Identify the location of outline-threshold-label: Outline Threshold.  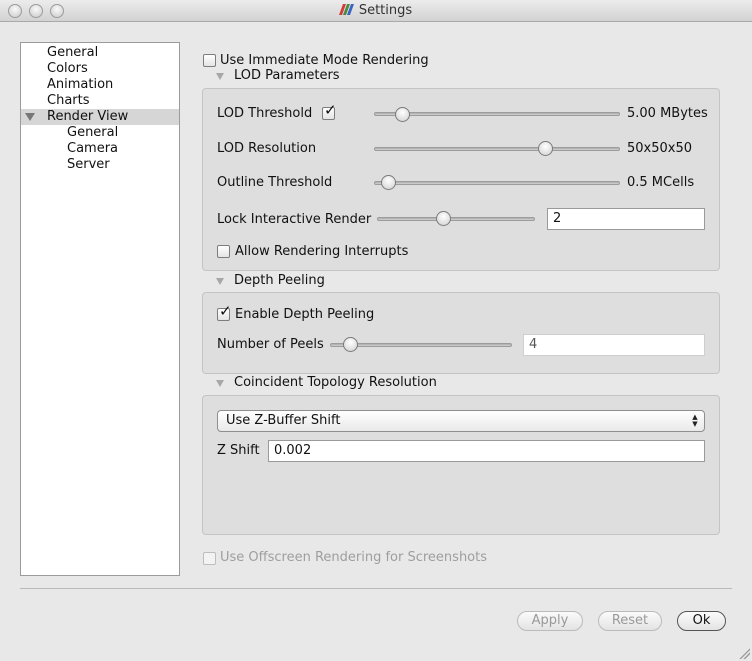
(275, 182).